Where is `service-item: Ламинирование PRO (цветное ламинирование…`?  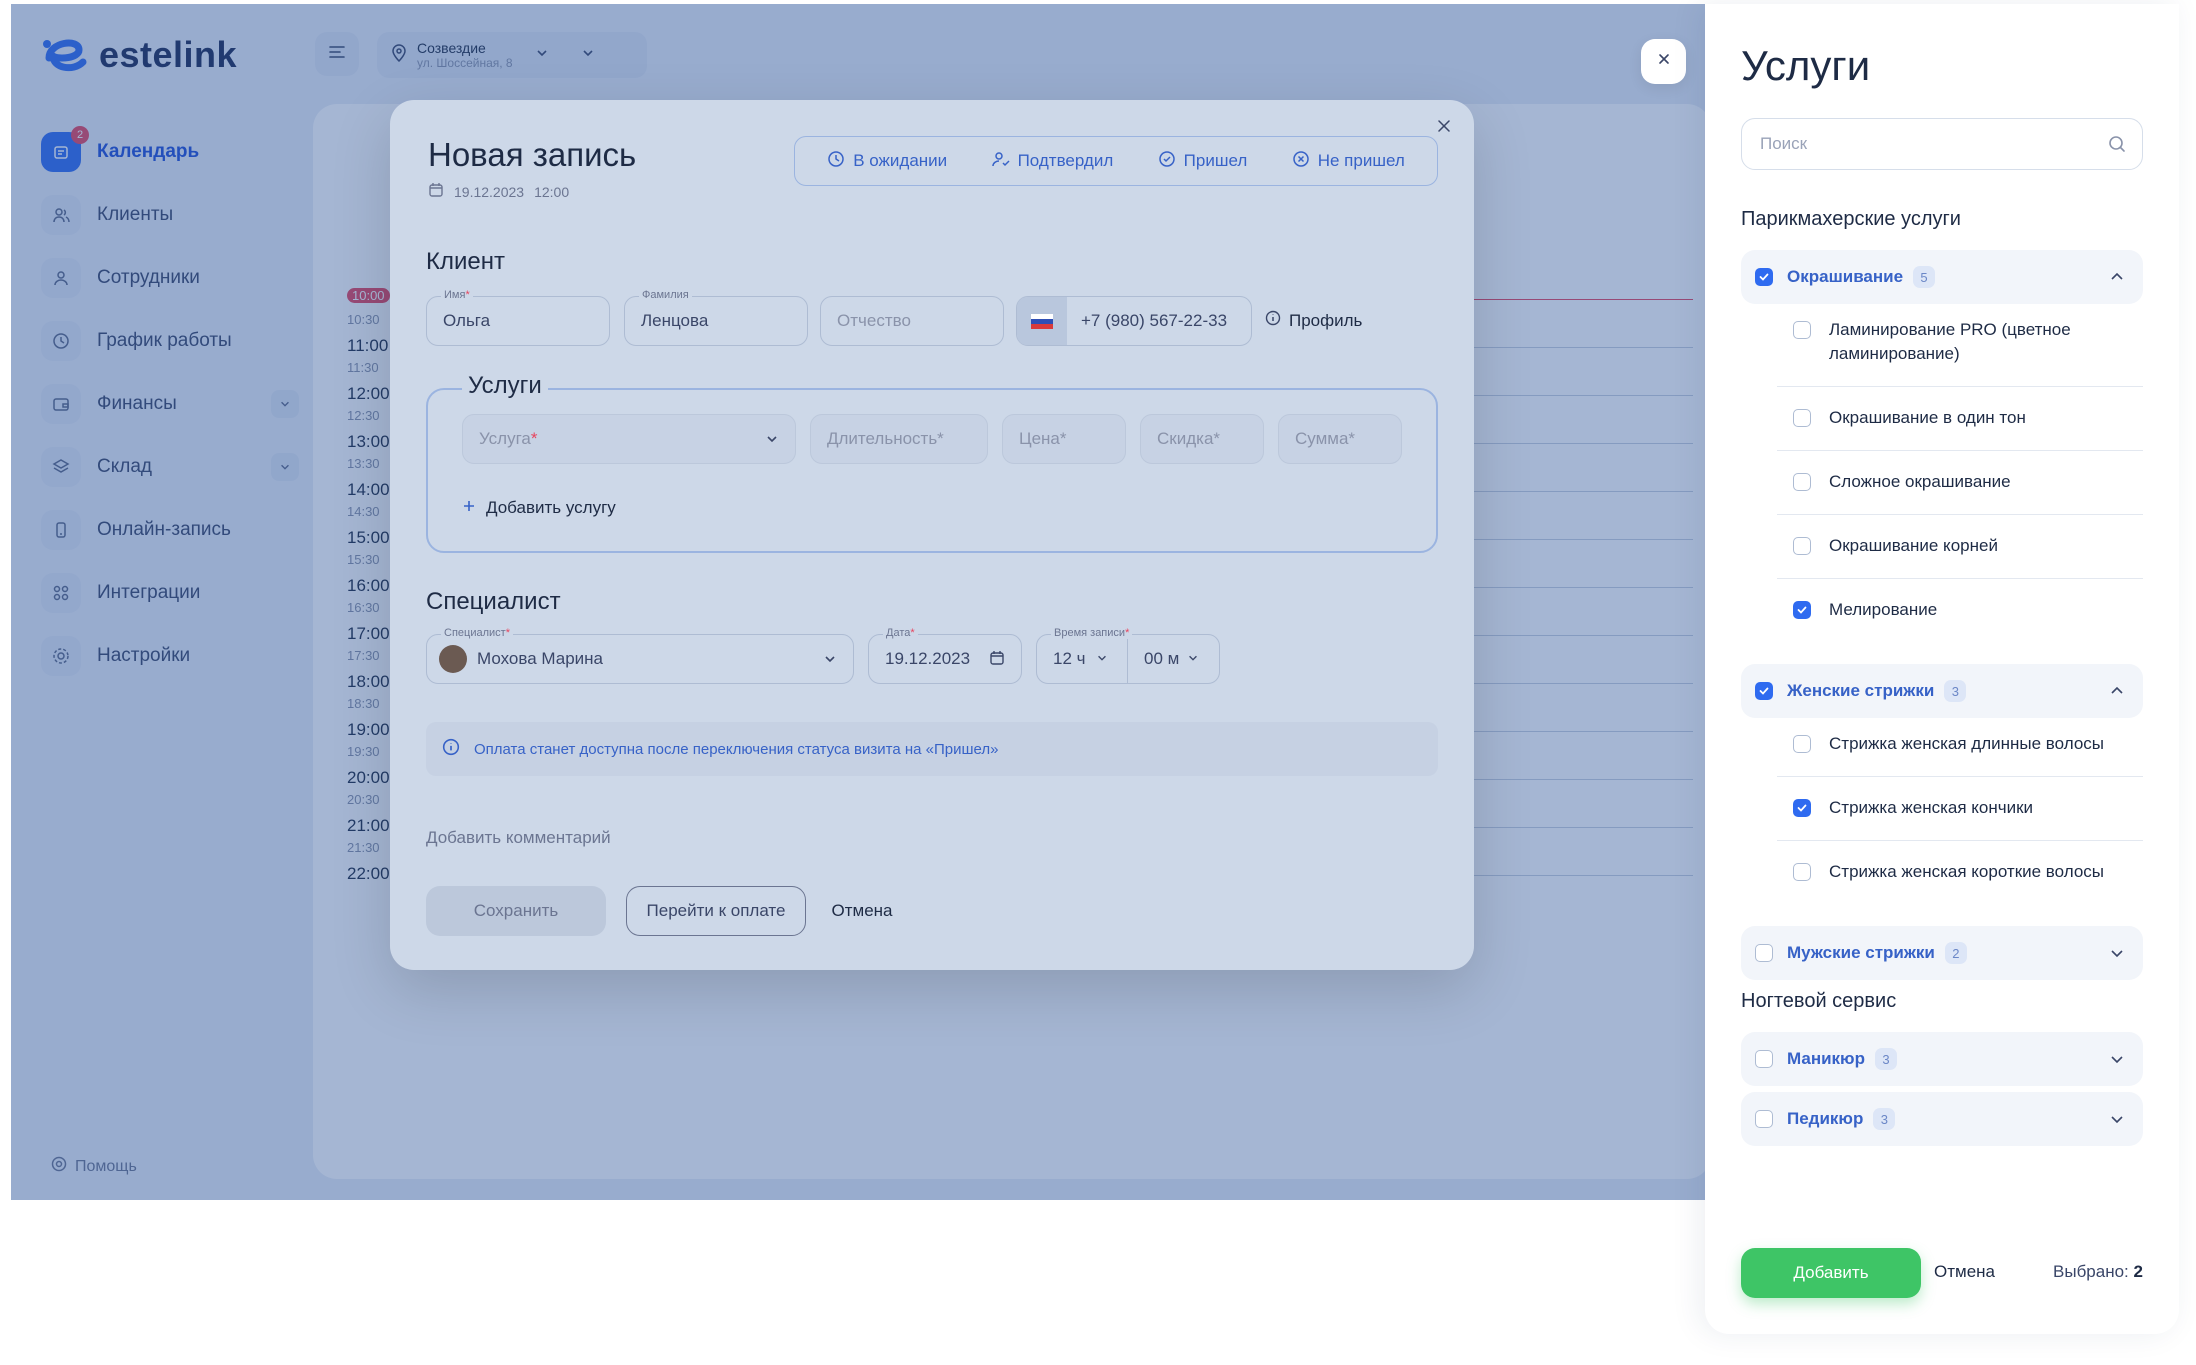 service-item: Ламинирование PRO (цветное ламинирование… is located at coordinates (1942, 342).